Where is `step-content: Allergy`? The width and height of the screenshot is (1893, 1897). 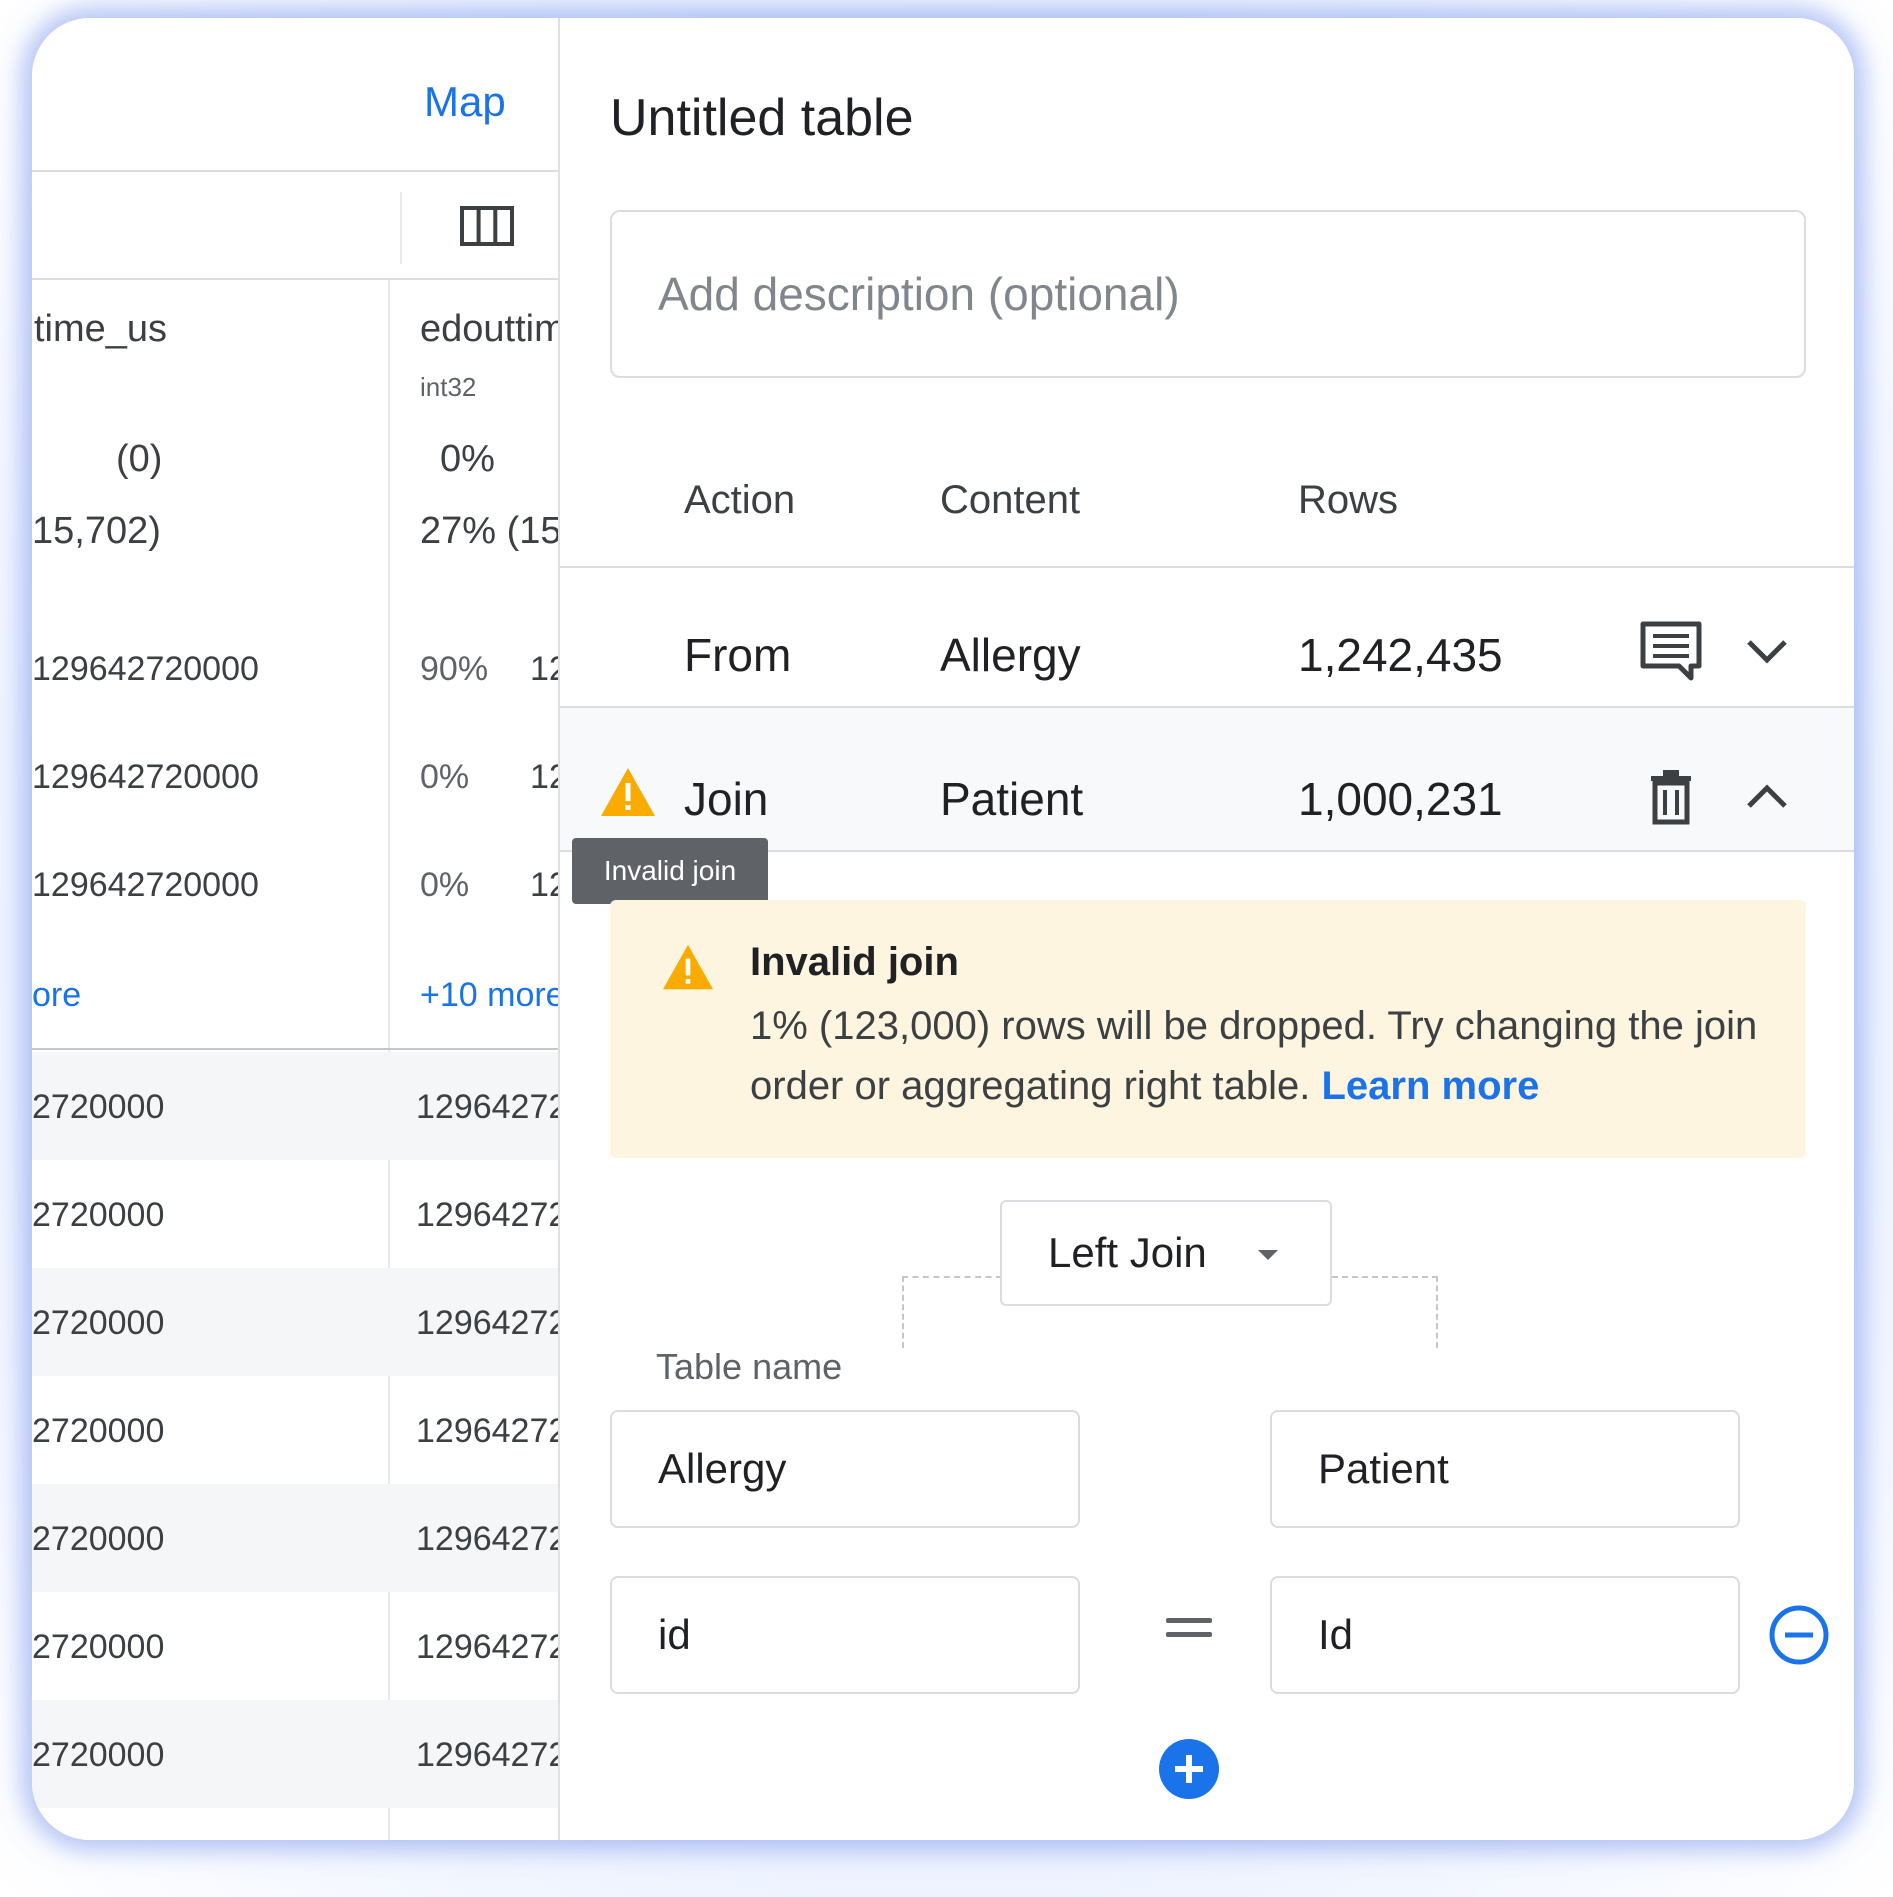
step-content: Allergy is located at coordinates (1010, 655).